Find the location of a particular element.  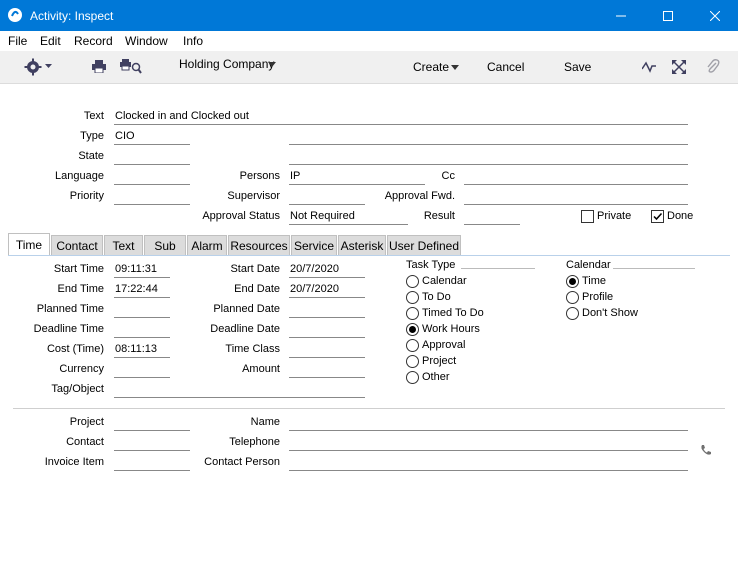

tab-time: Time is located at coordinates (29, 244).